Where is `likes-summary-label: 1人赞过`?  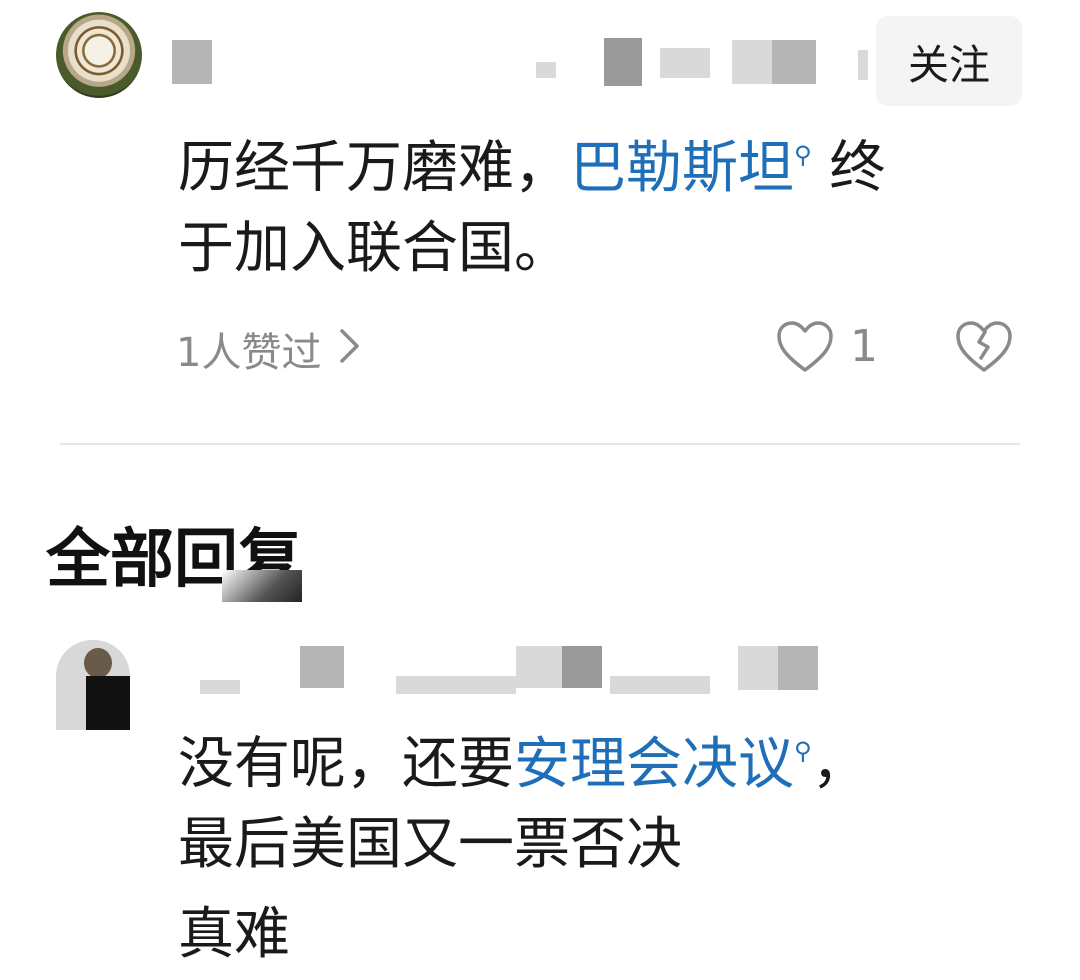
likes-summary-label: 1人赞过 is located at coordinates (249, 353).